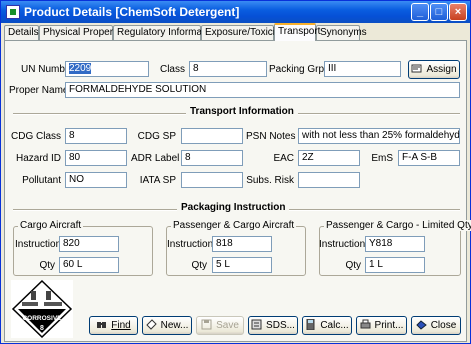 The image size is (471, 344). Describe the element at coordinates (212, 158) in the screenshot. I see `adr-label-field: 8` at that location.